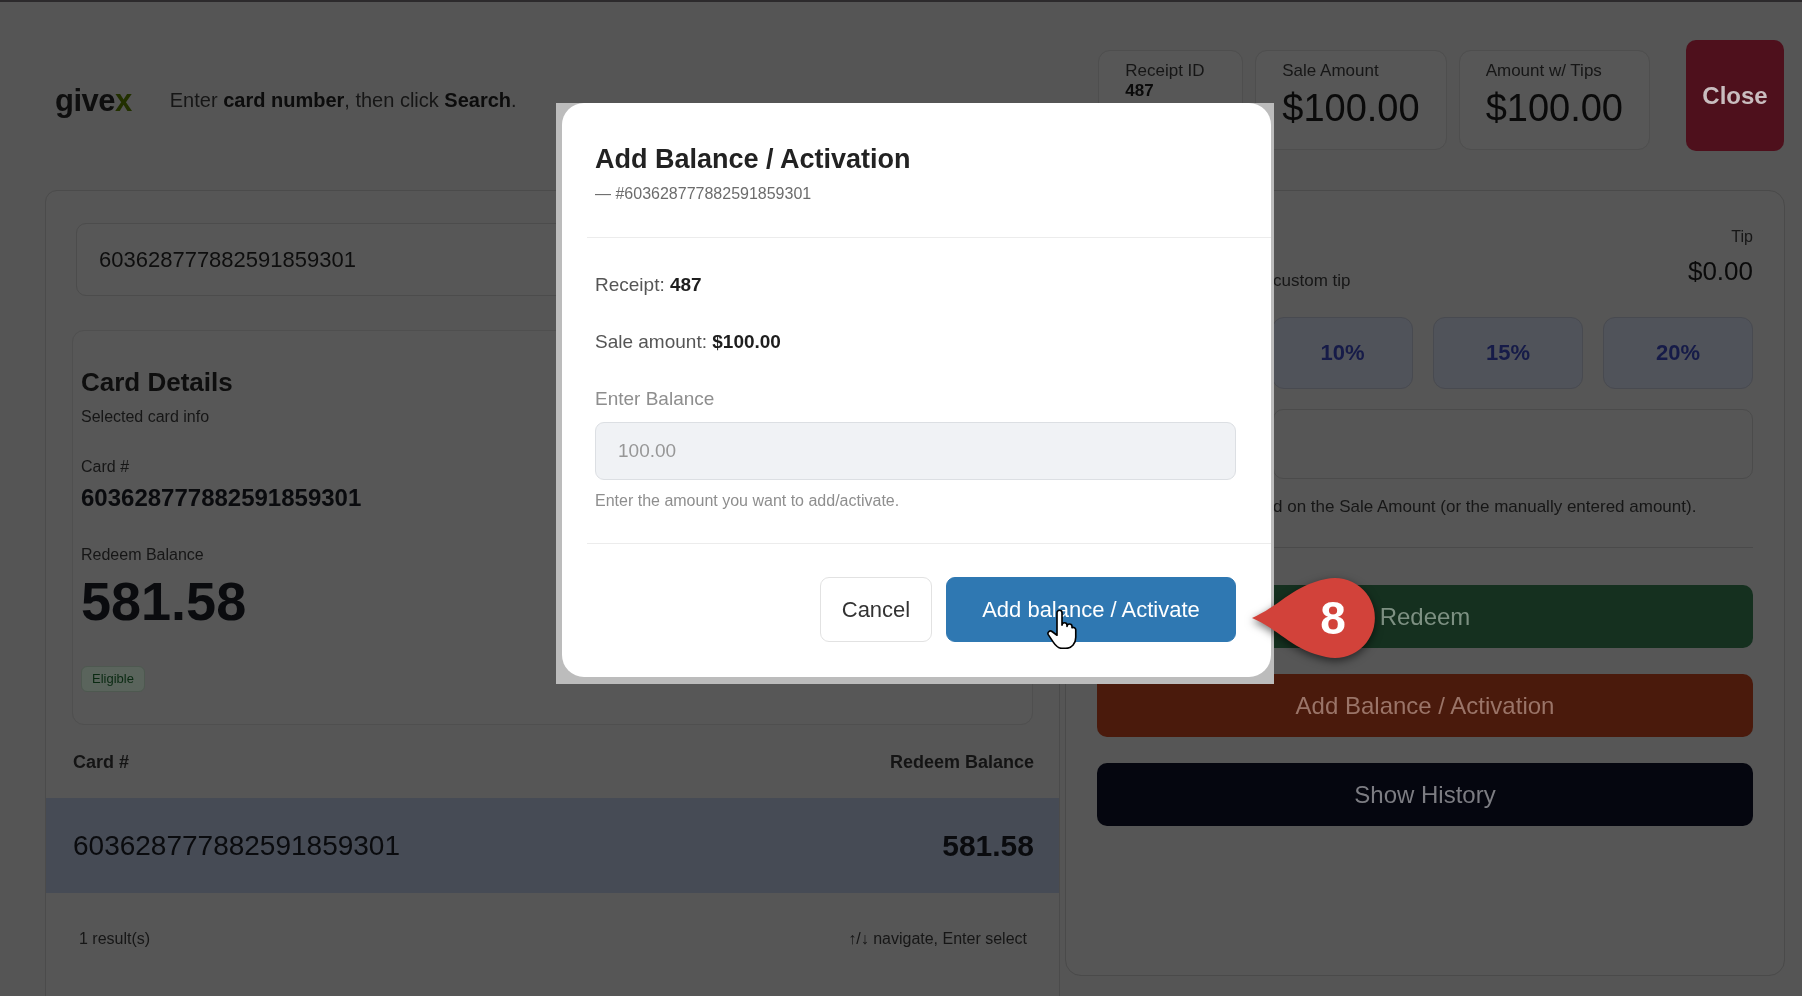  What do you see at coordinates (1165, 70) in the screenshot?
I see `stat-label: Receipt ID` at bounding box center [1165, 70].